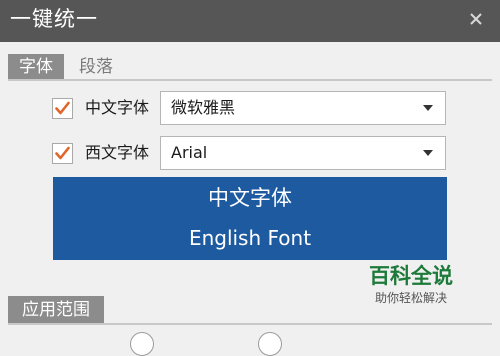 The height and width of the screenshot is (356, 500). Describe the element at coordinates (250, 80) in the screenshot. I see `tab-divider` at that location.